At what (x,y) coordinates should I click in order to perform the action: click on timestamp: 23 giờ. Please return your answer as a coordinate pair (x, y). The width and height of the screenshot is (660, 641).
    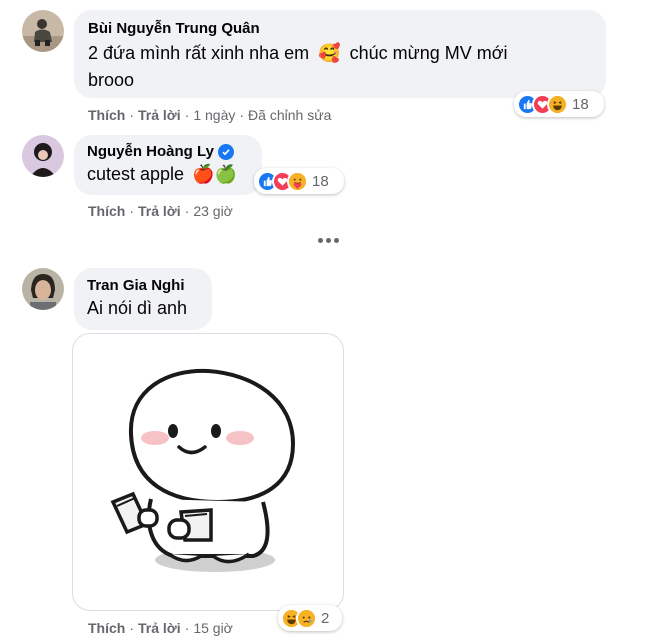
    Looking at the image, I should click on (213, 211).